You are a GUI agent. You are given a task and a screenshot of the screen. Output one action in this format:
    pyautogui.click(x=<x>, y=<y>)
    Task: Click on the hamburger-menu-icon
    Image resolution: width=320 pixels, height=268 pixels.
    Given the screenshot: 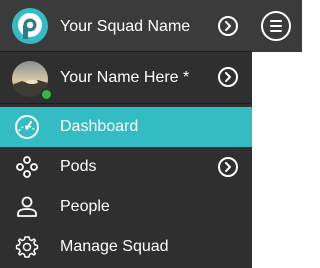 What is the action you would take?
    pyautogui.click(x=276, y=26)
    